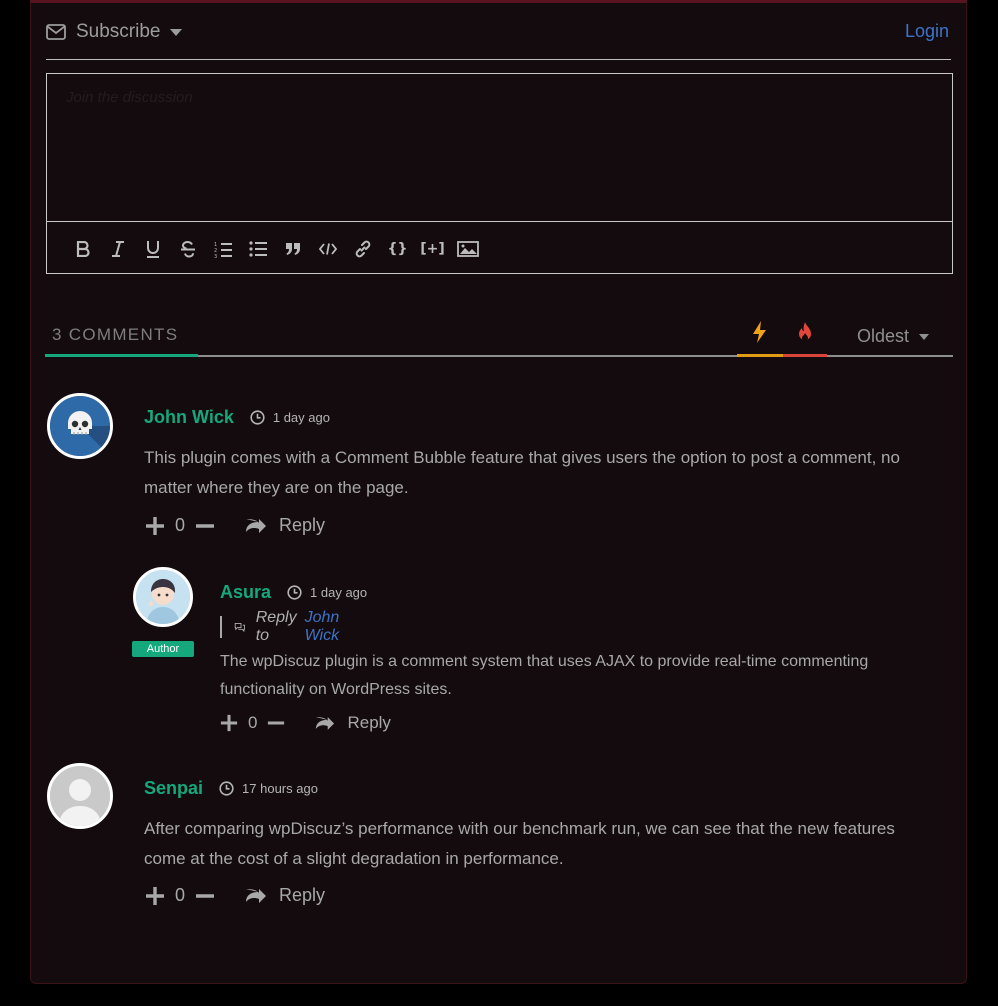  I want to click on image-icon, so click(467, 249).